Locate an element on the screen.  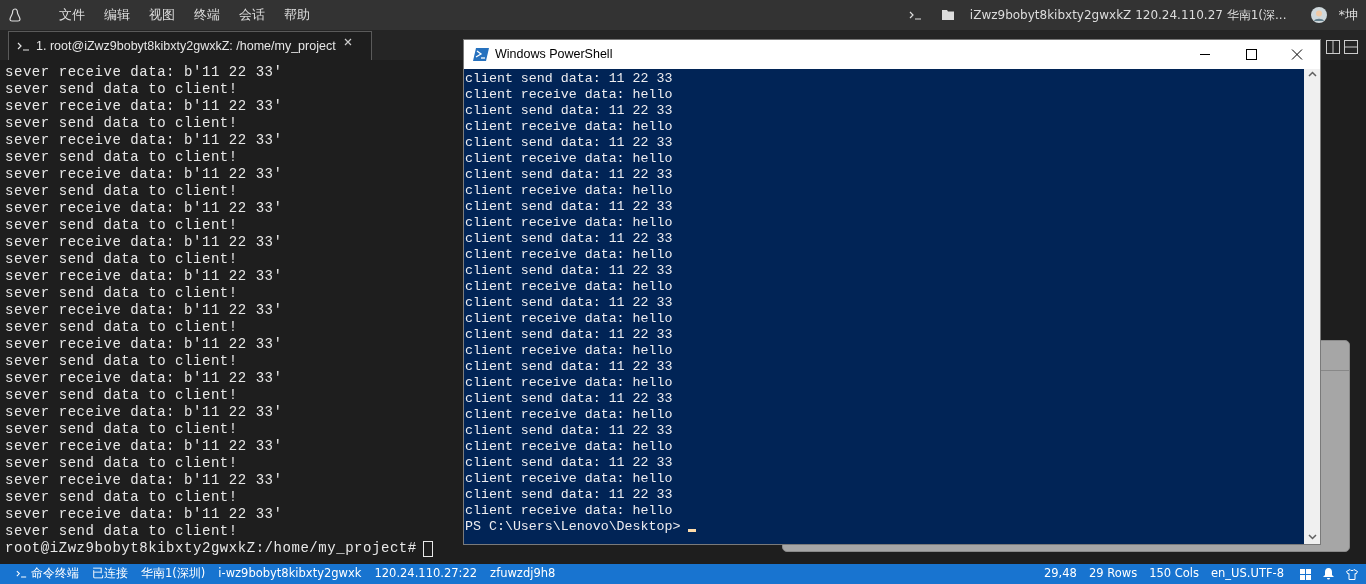
status-text: i-wz9bobyt8kibxty2gwxk is located at coordinates (290, 574).